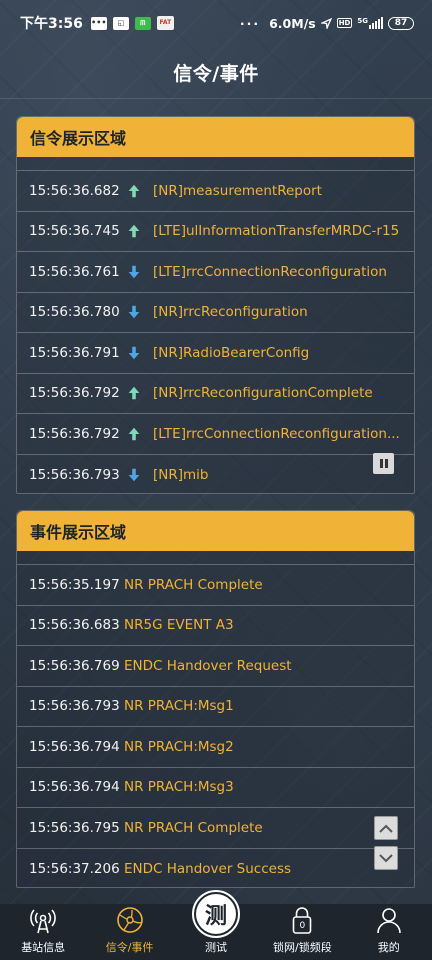 The width and height of the screenshot is (432, 960). I want to click on row-time: 15:56:36.769, so click(74, 665).